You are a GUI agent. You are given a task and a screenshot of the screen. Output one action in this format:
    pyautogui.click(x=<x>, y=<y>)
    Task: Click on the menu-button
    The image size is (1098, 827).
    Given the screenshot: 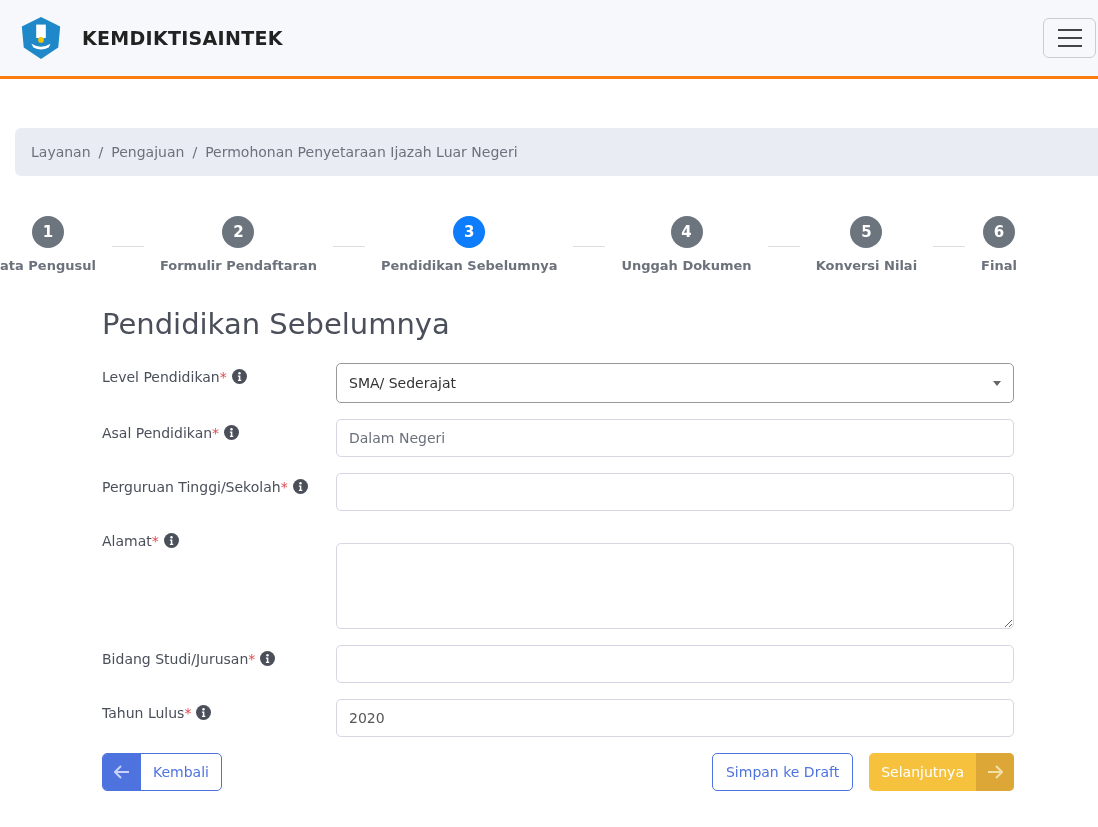 What is the action you would take?
    pyautogui.click(x=1069, y=38)
    